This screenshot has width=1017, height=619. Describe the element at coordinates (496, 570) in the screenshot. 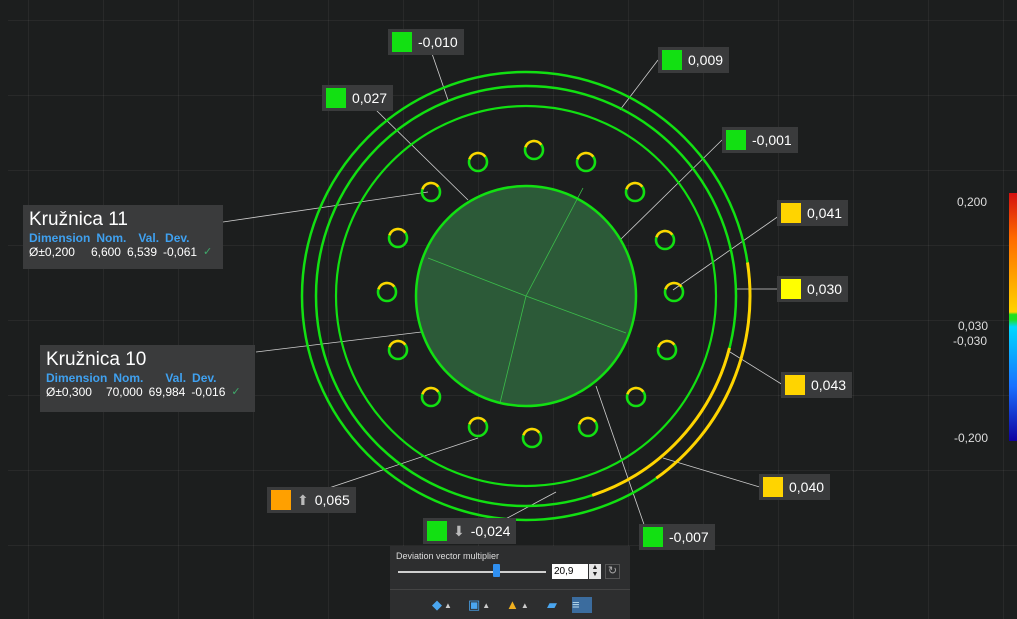

I see `multiplier-slider-thumb` at that location.